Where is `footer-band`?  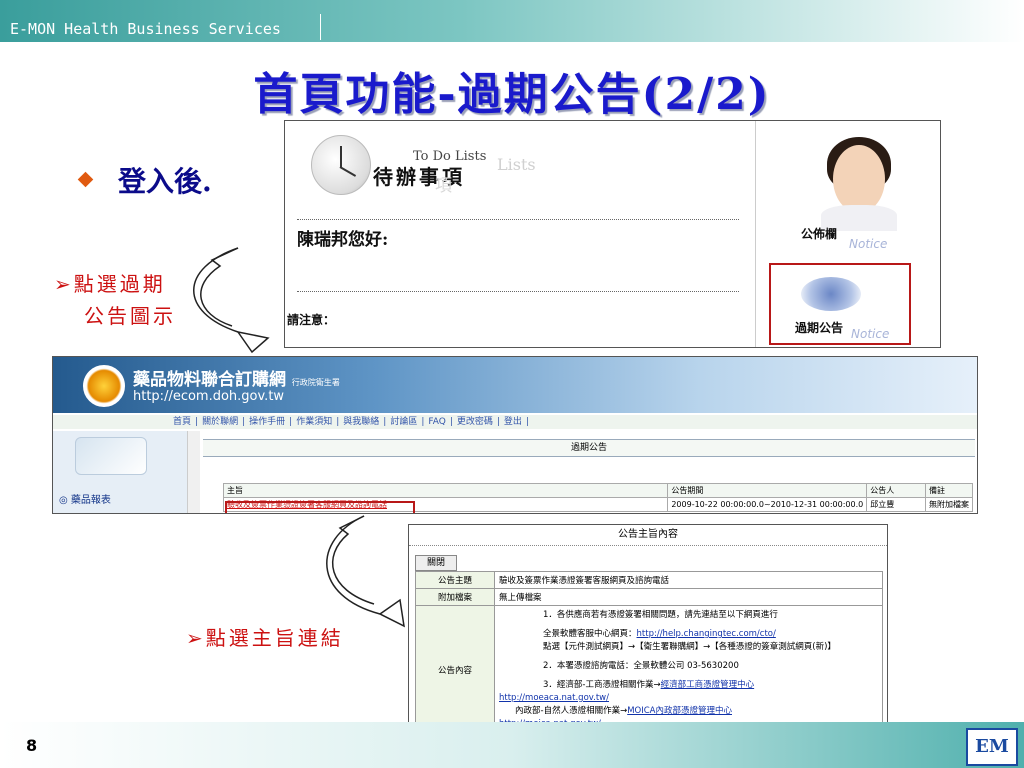 footer-band is located at coordinates (512, 745).